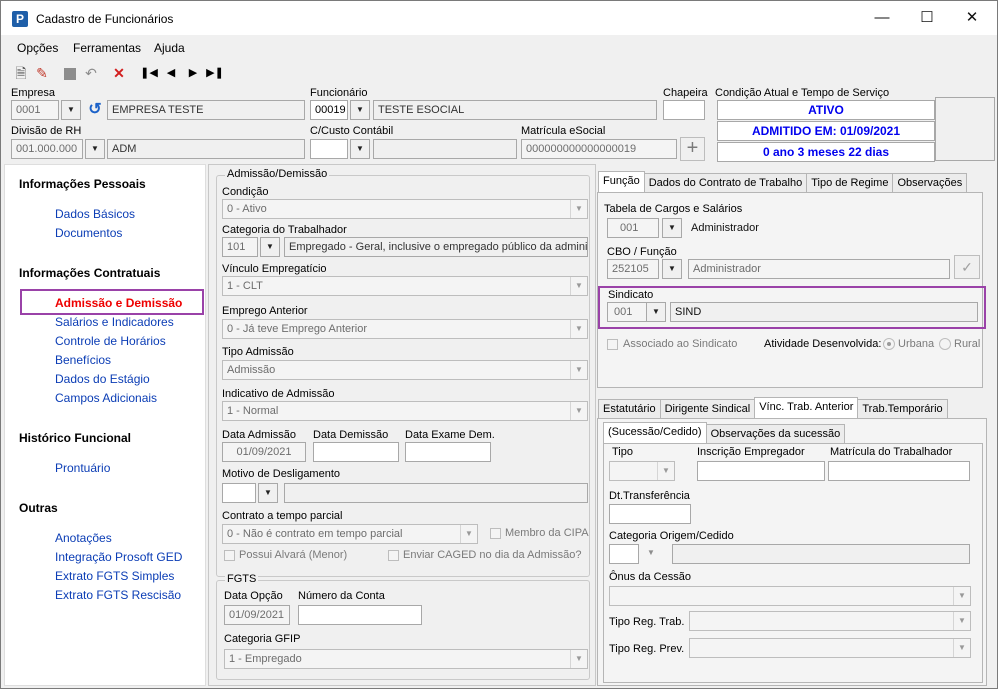 This screenshot has height=689, width=998. I want to click on sidebar-item-anotacoes: Anotações, so click(83, 538).